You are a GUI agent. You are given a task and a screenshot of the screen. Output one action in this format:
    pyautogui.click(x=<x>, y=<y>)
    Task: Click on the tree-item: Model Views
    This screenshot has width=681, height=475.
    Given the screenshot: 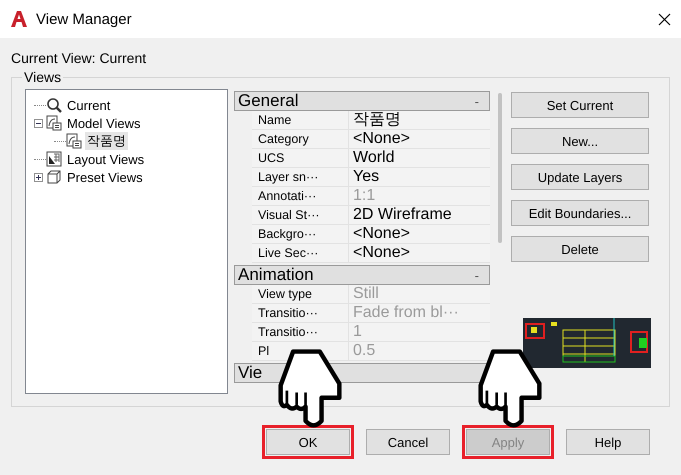 What is the action you would take?
    pyautogui.click(x=103, y=123)
    